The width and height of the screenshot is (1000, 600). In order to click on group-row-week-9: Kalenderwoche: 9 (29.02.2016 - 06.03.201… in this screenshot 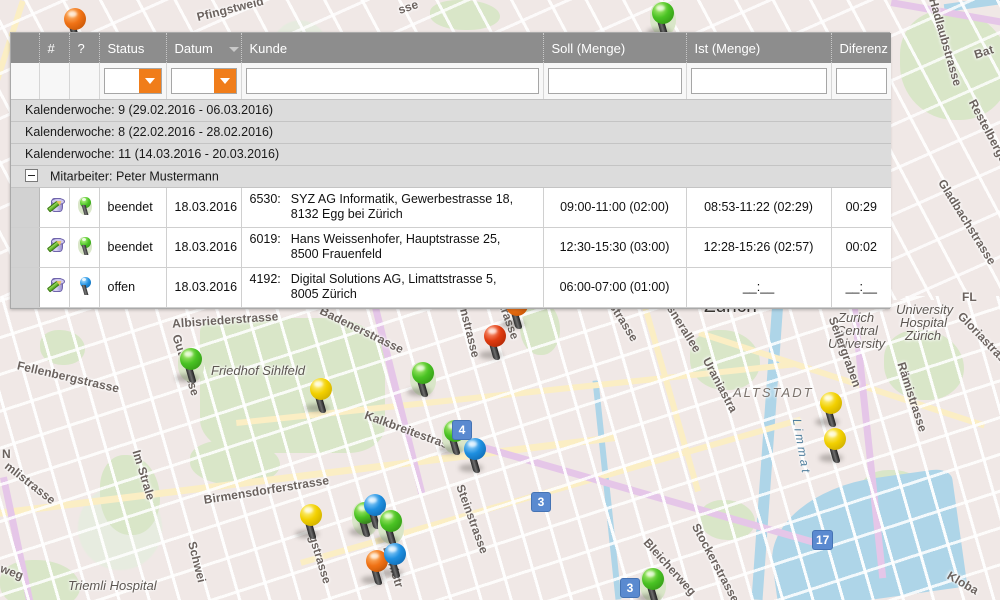, I will do `click(451, 110)`.